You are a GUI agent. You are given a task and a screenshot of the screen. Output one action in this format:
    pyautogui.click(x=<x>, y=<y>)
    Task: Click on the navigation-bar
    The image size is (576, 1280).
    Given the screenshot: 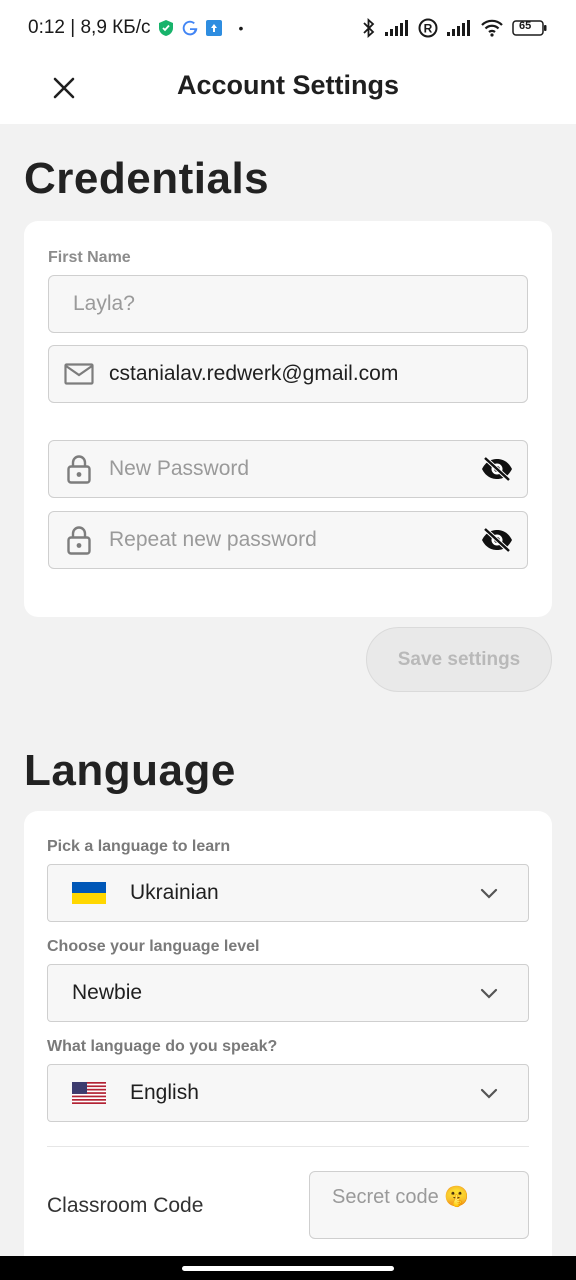 What is the action you would take?
    pyautogui.click(x=288, y=1268)
    